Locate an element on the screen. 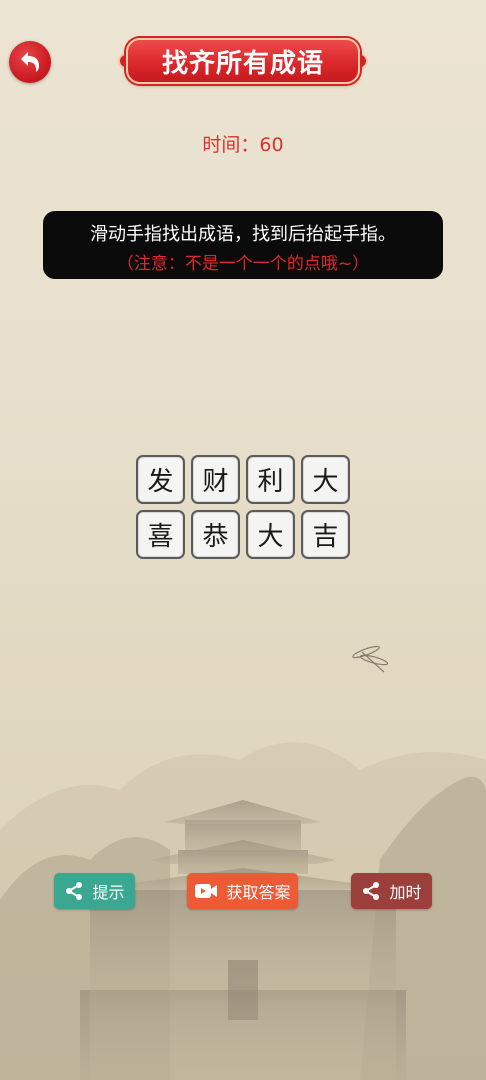  page-title: 找齐所有成语 is located at coordinates (242, 64).